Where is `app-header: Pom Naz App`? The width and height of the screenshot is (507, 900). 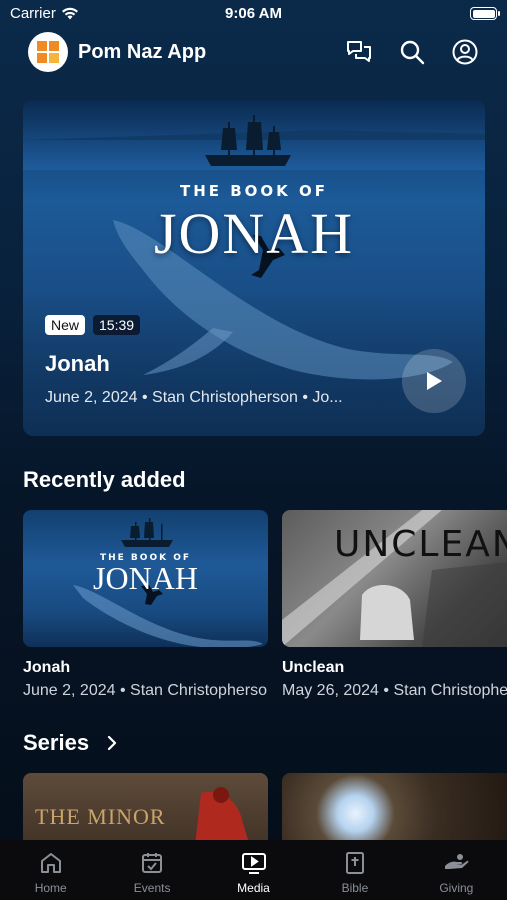
app-header: Pom Naz App is located at coordinates (253, 52).